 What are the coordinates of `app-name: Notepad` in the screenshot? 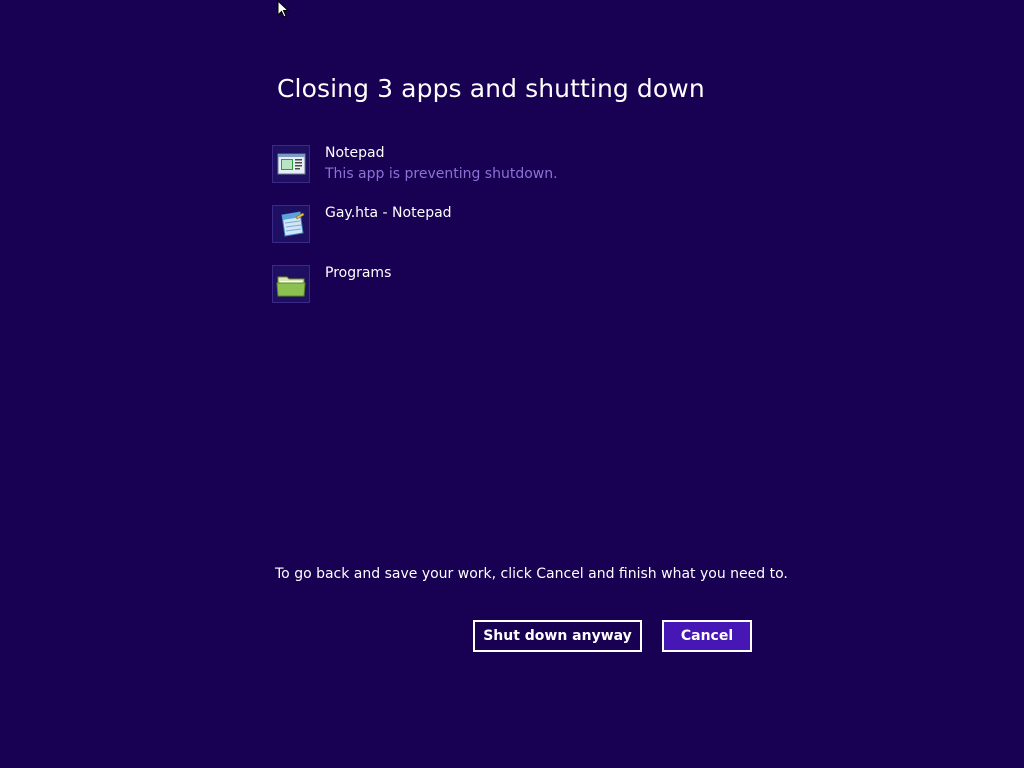 It's located at (355, 153).